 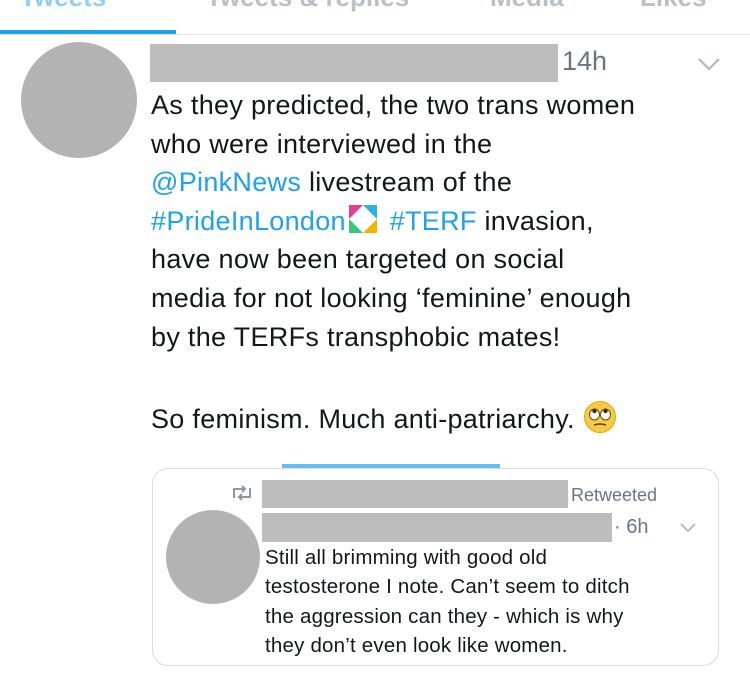 I want to click on retweeted-label: Retweeted, so click(x=614, y=495).